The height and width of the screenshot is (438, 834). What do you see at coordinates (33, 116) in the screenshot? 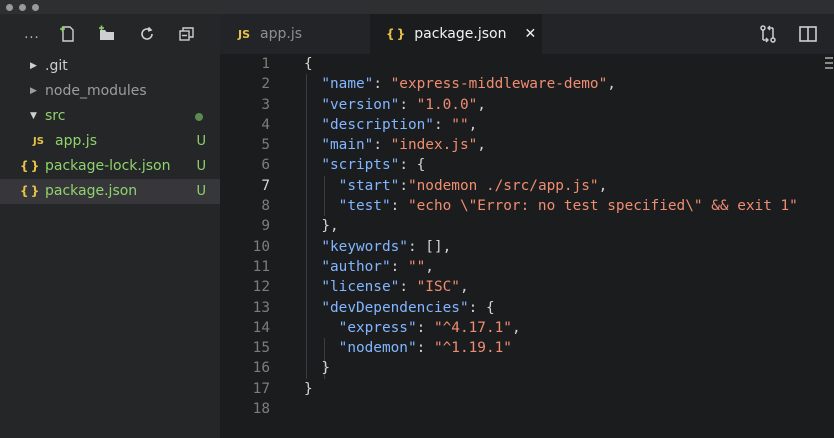
I see `chevron-down-icon: ▼` at bounding box center [33, 116].